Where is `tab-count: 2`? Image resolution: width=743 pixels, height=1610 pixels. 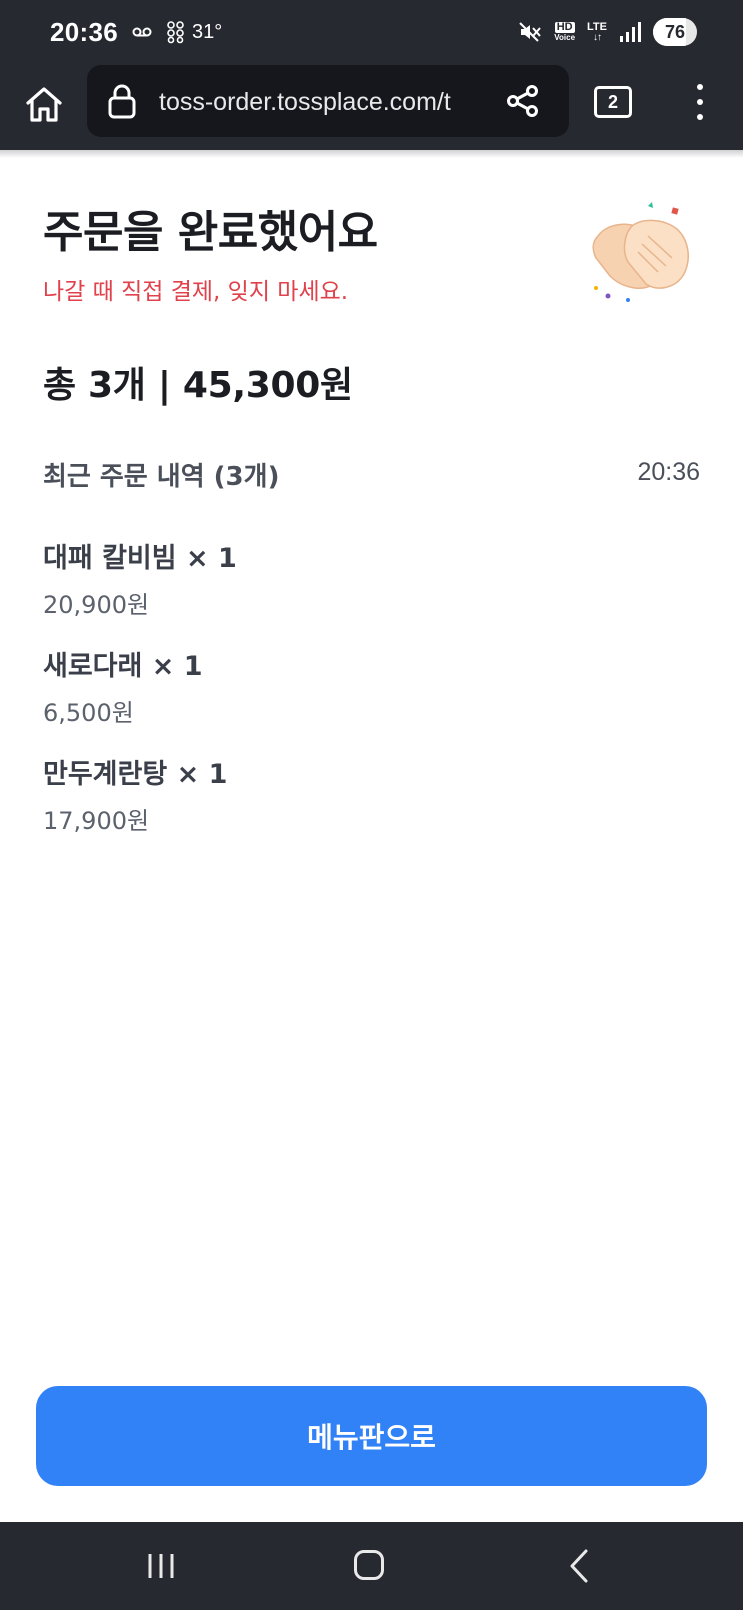
tab-count: 2 is located at coordinates (612, 101).